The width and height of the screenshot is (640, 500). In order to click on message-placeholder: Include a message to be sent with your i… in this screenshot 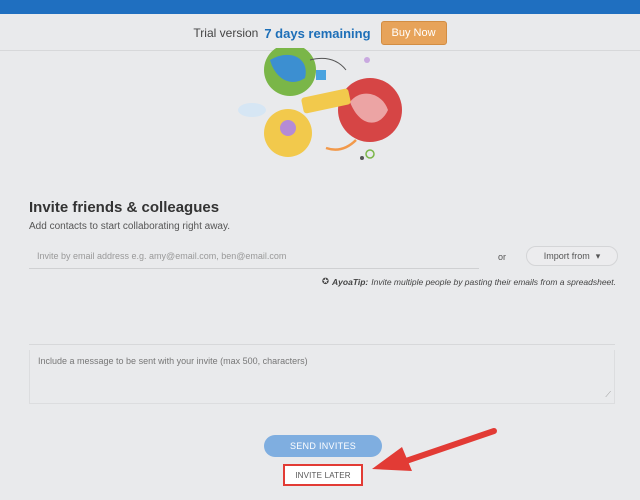, I will do `click(173, 361)`.